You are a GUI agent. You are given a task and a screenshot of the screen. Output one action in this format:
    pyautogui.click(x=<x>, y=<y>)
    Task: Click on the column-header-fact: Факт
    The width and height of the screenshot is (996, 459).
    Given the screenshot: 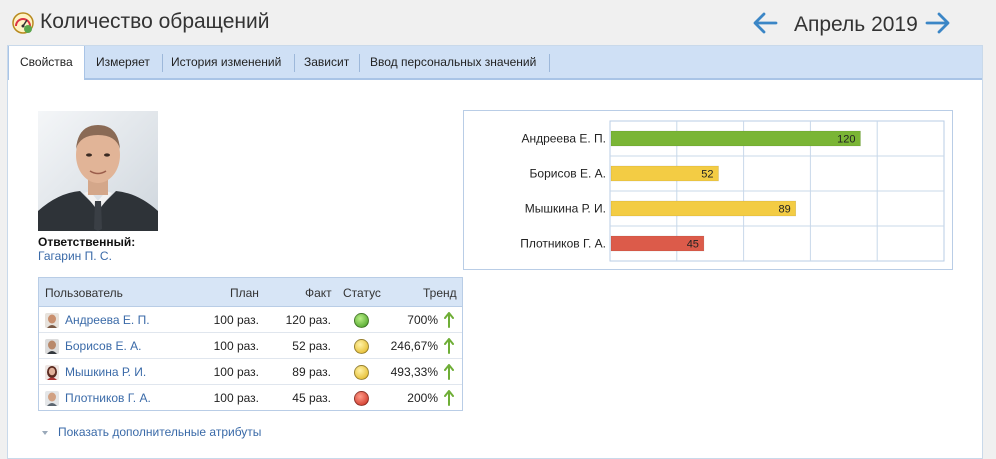 What is the action you would take?
    pyautogui.click(x=318, y=293)
    